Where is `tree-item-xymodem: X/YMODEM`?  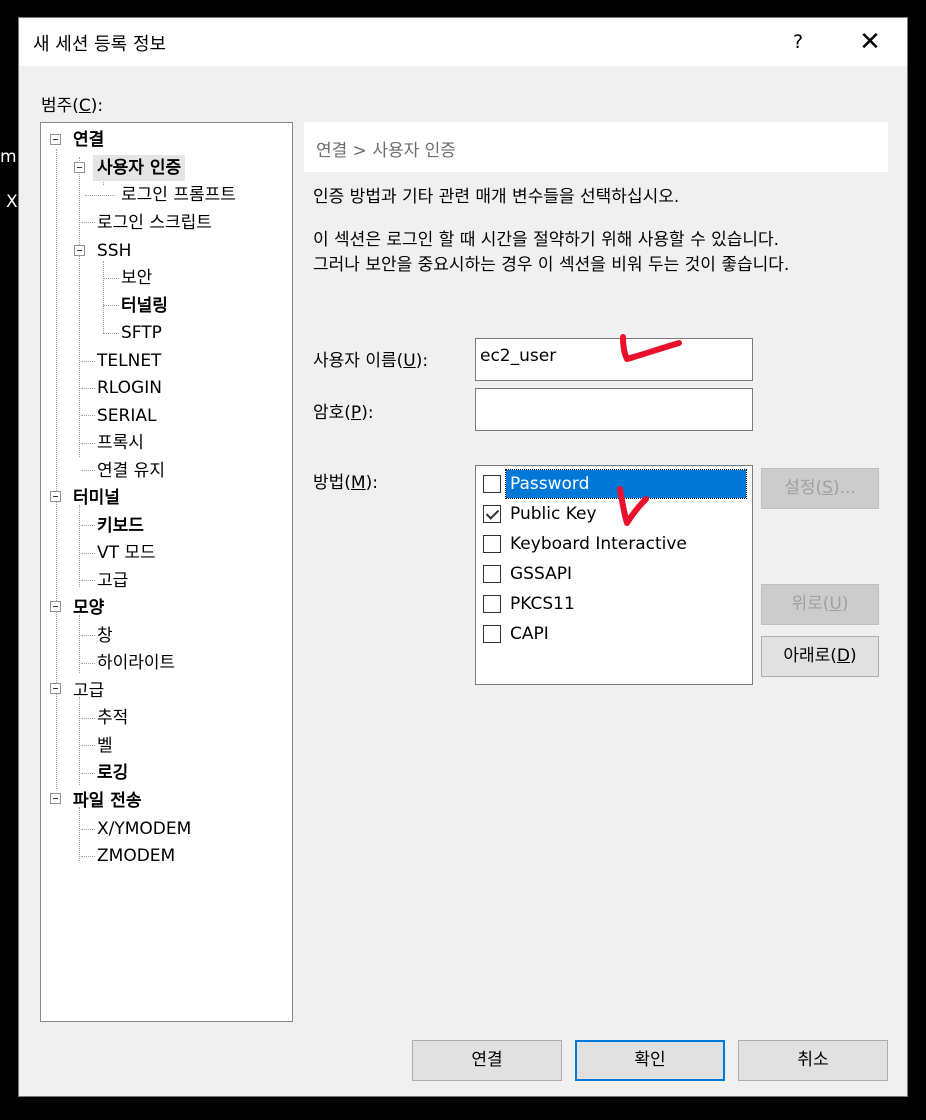
tree-item-xymodem: X/YMODEM is located at coordinates (144, 829).